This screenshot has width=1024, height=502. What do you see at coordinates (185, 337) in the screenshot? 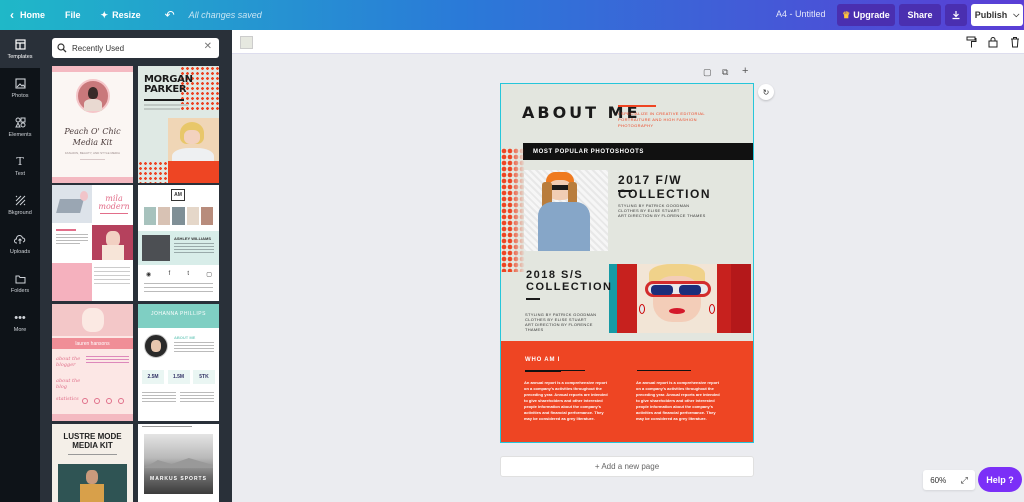
I see `section-heading: ABOUT ME` at bounding box center [185, 337].